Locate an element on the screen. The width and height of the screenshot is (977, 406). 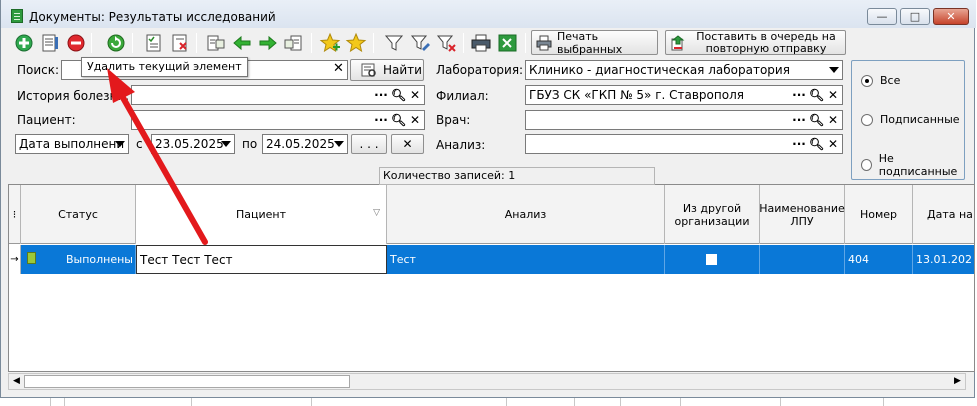
background-area is located at coordinates (488, 402).